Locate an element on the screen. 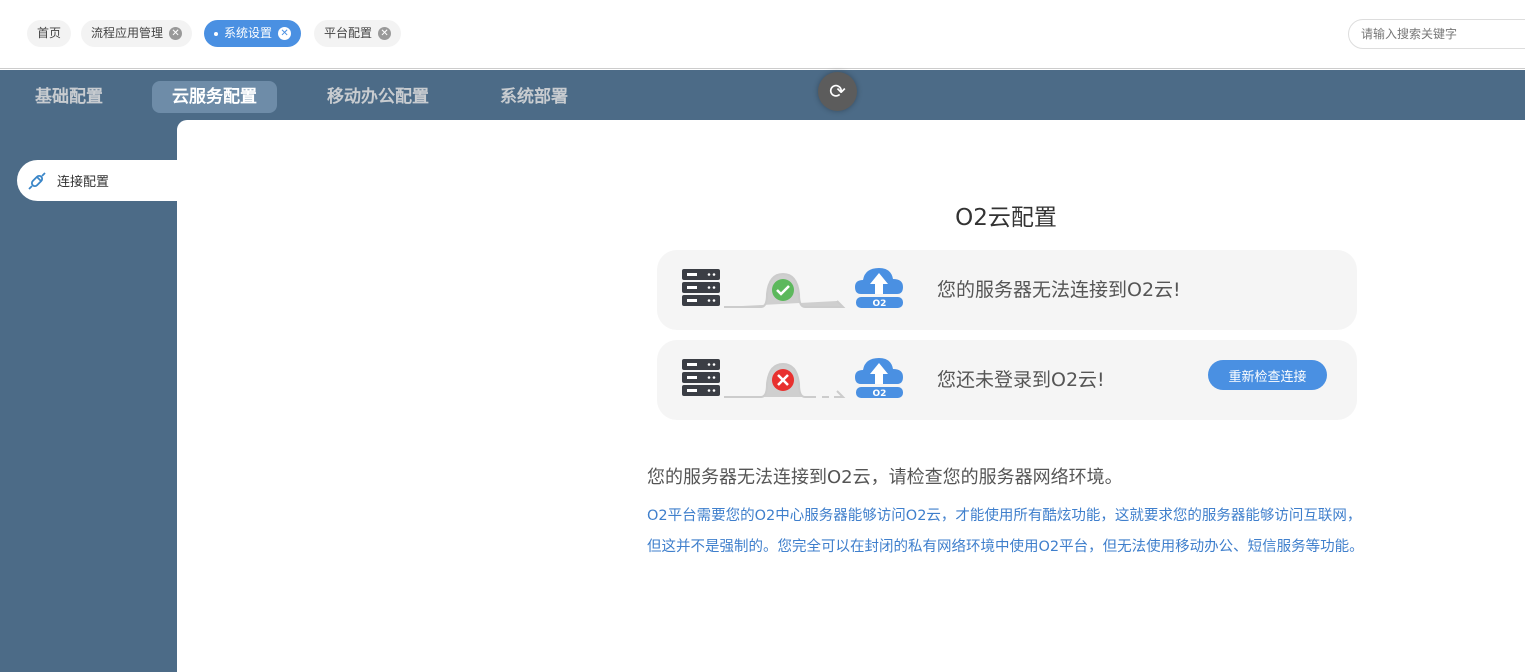 This screenshot has width=1525, height=672. menu-basic-config: 基础配置 is located at coordinates (69, 97).